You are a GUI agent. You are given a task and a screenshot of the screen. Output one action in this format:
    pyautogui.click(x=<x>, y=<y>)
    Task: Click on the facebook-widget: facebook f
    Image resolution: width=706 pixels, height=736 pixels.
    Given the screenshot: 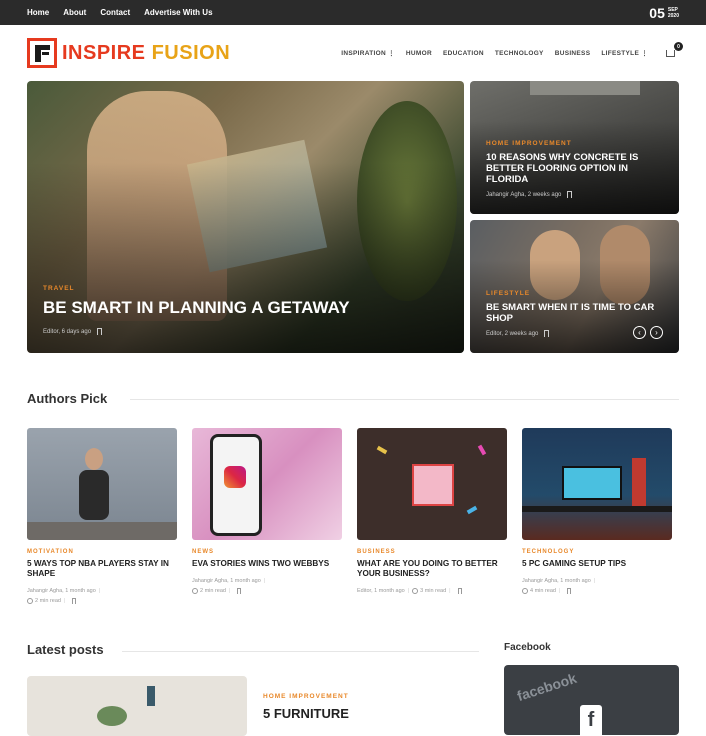 What is the action you would take?
    pyautogui.click(x=591, y=700)
    